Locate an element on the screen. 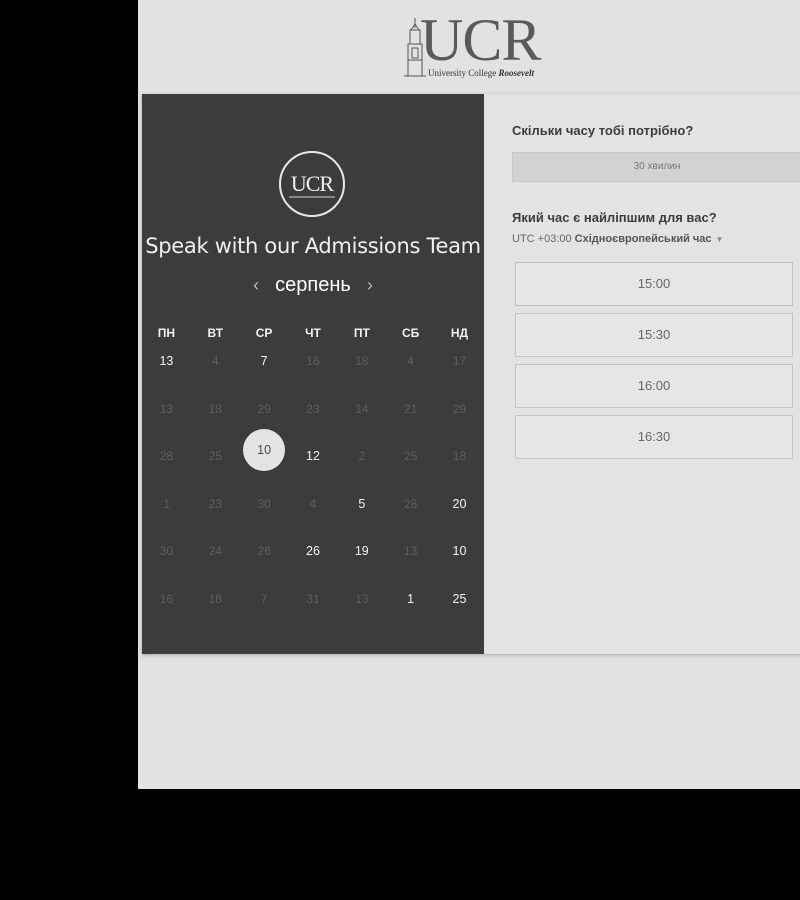 Image resolution: width=800 pixels, height=900 pixels. day-number: 10 is located at coordinates (459, 551).